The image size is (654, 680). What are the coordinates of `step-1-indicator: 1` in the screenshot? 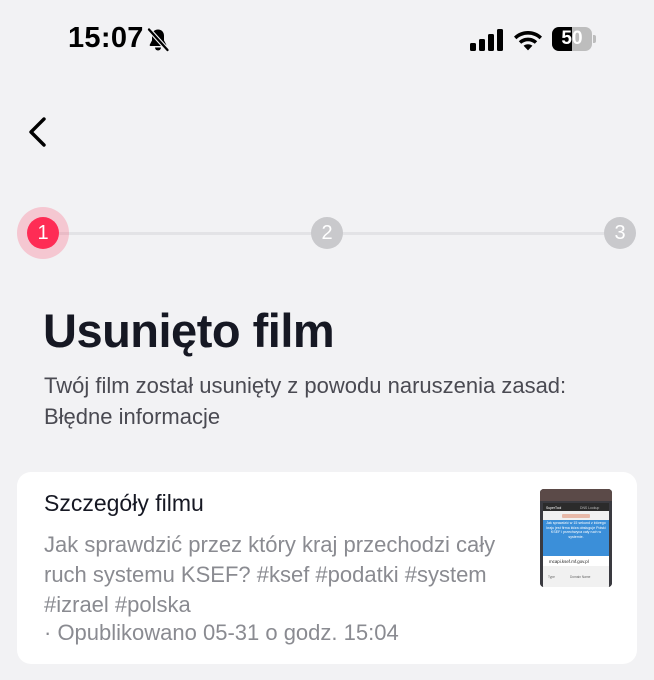 It's located at (43, 233).